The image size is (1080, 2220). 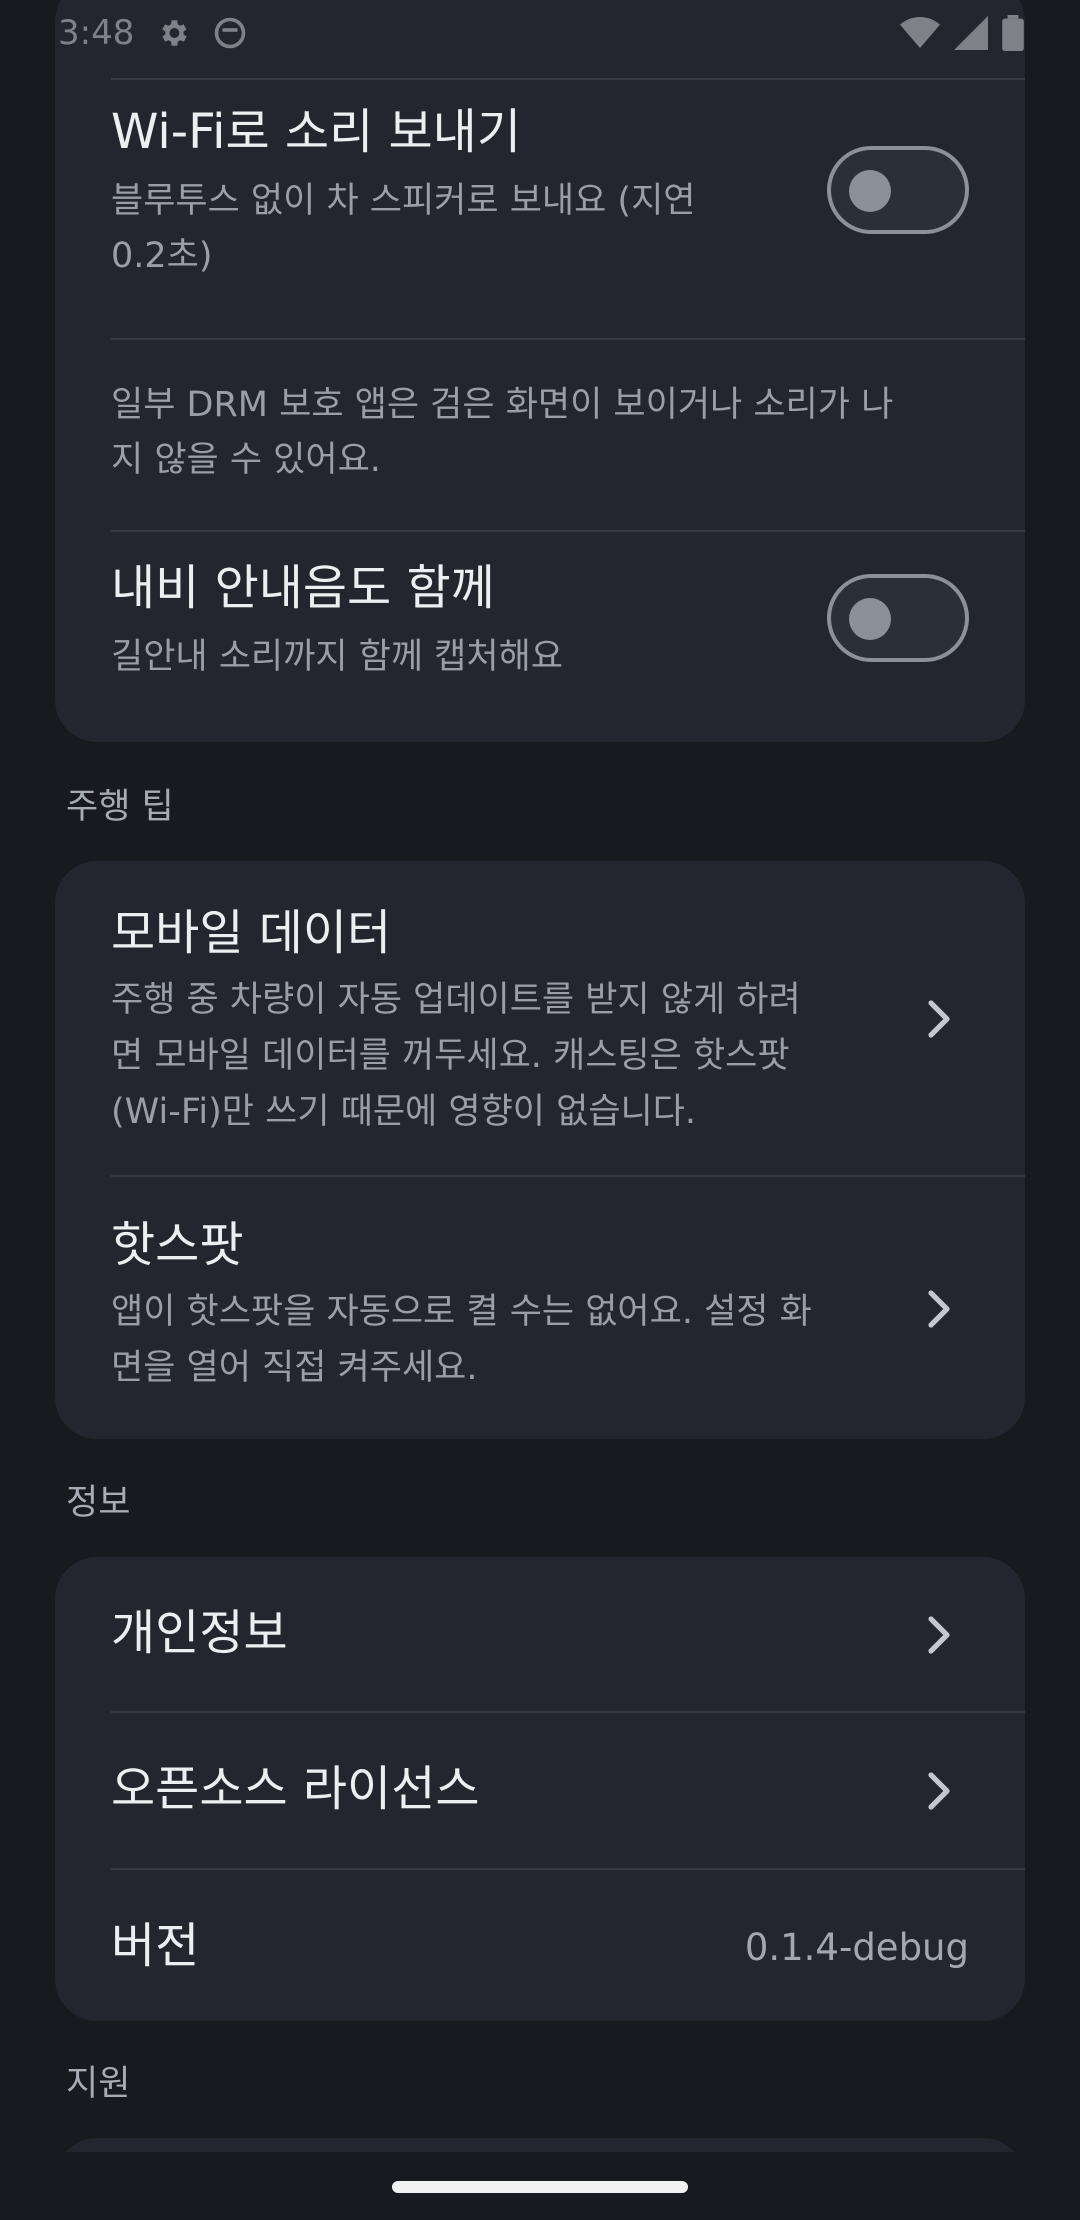 I want to click on drm-note-line1: 일부 DRM 보호 앱은 검은 화면이 보이거나 소리가 나, so click(x=502, y=405).